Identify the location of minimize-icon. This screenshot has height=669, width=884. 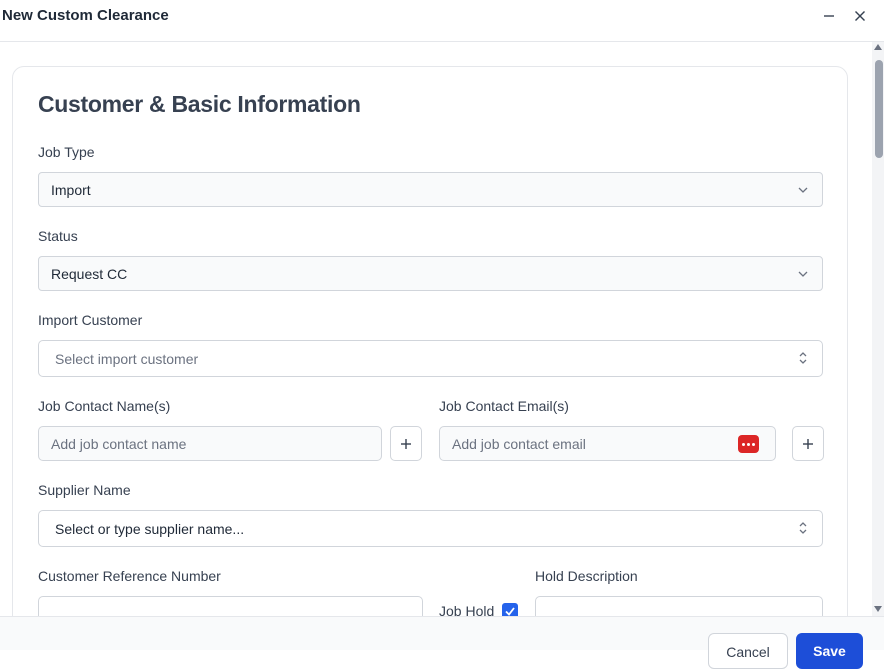
(829, 16).